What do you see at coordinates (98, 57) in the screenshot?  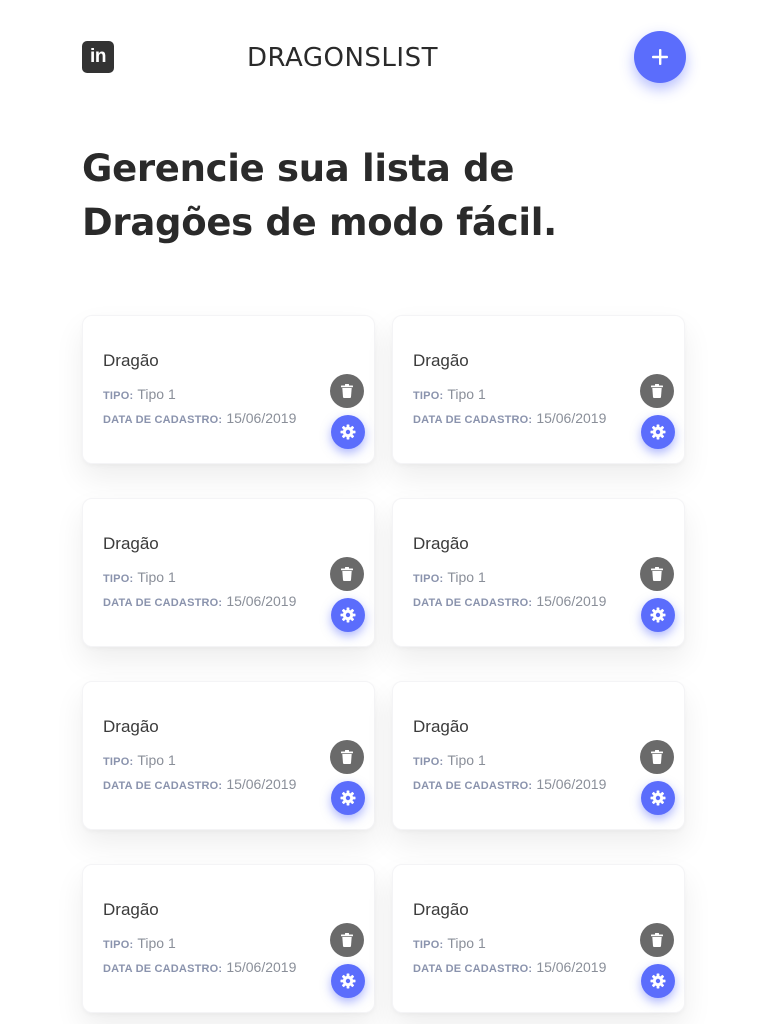 I see `linkedin-icon: in` at bounding box center [98, 57].